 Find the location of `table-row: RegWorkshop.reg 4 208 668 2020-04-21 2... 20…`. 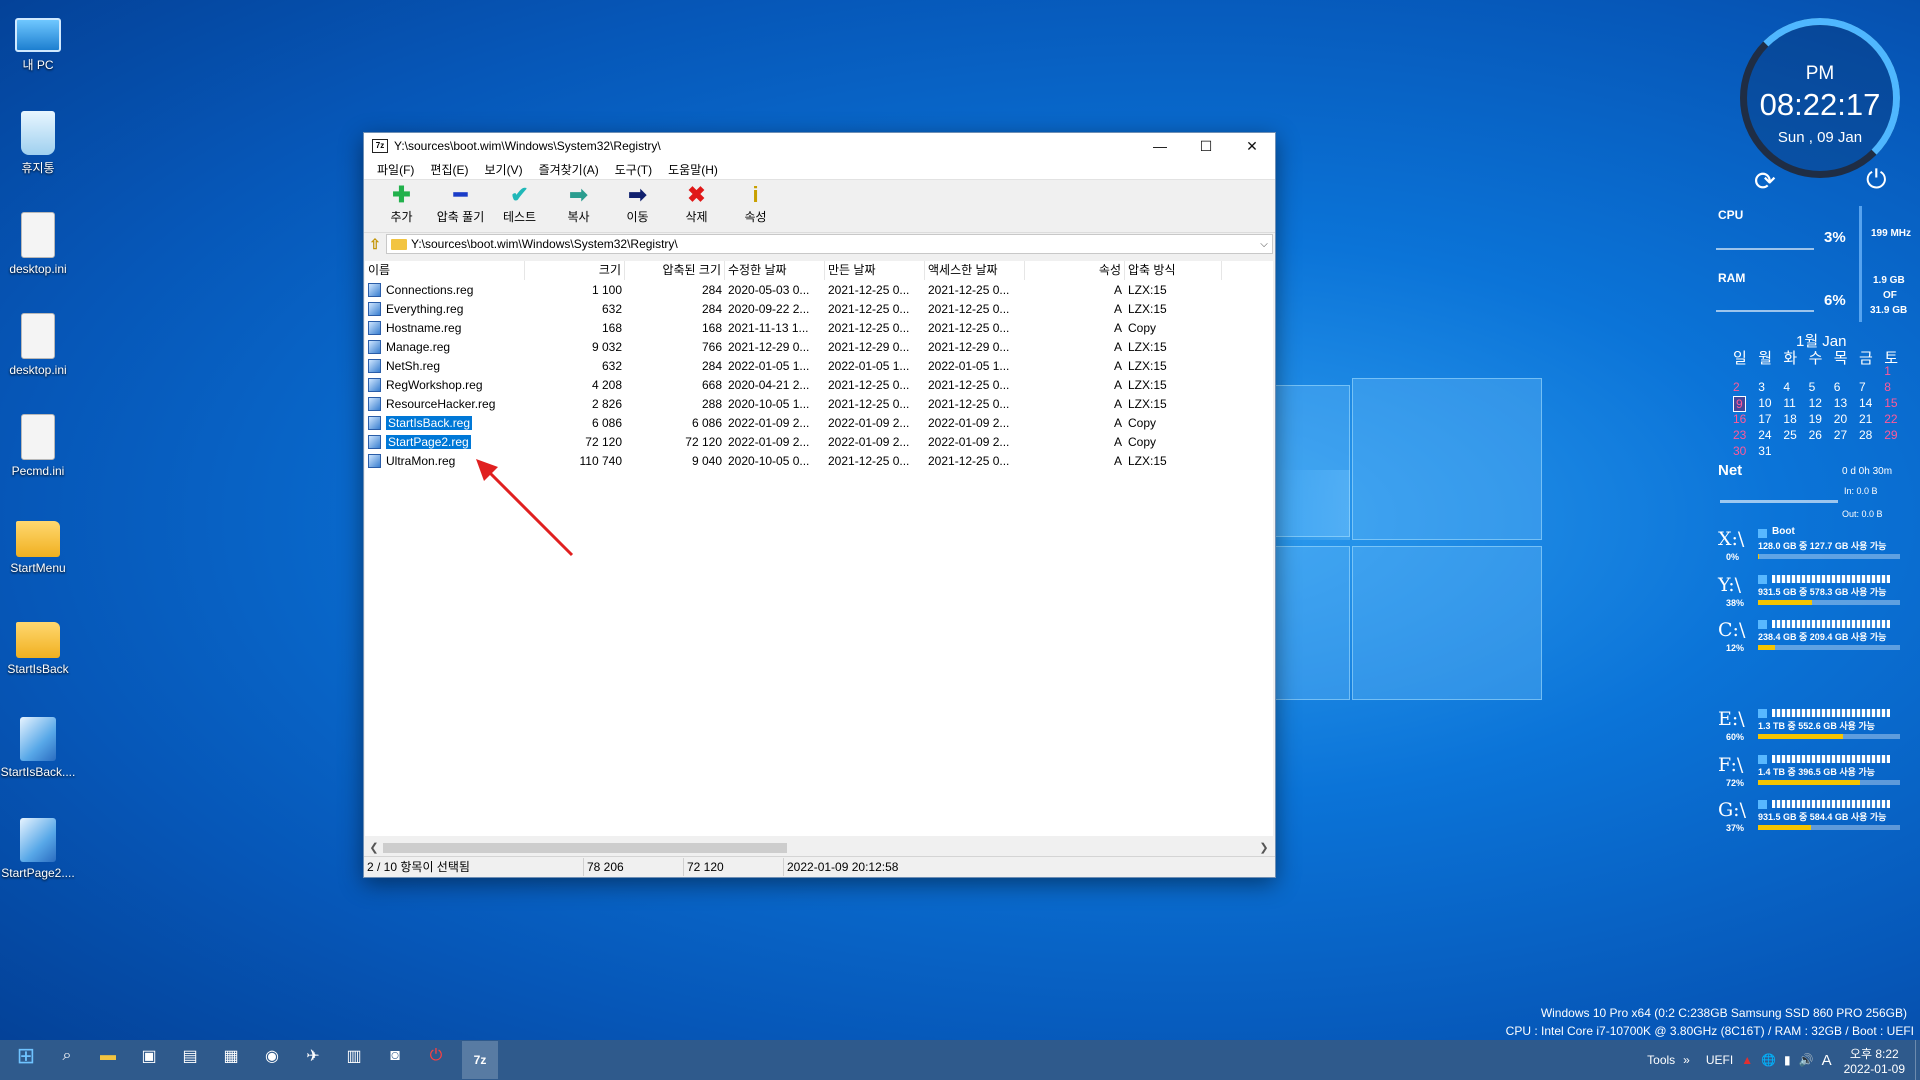

table-row: RegWorkshop.reg 4 208 668 2020-04-21 2... 20… is located at coordinates (819, 384).